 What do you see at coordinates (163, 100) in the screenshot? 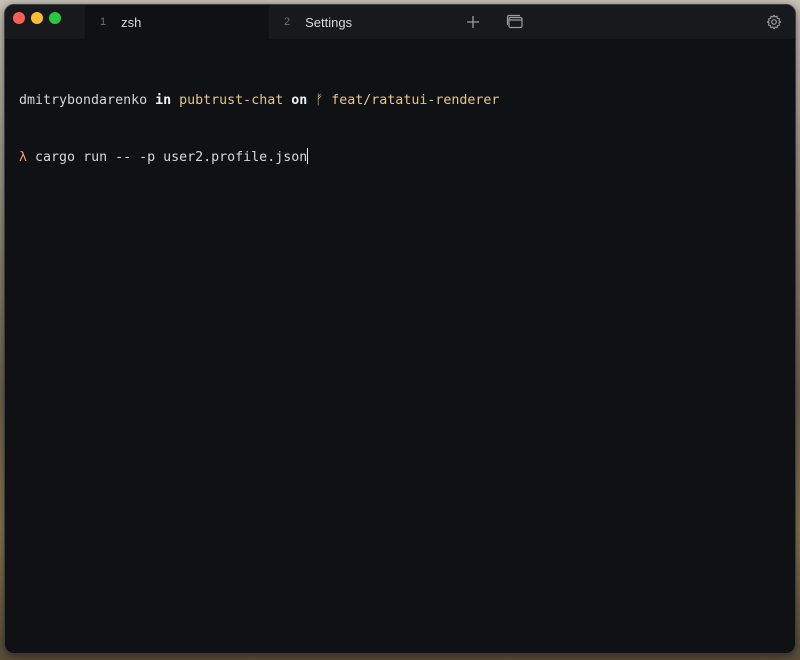
I see `prompt-in-keyword: in` at bounding box center [163, 100].